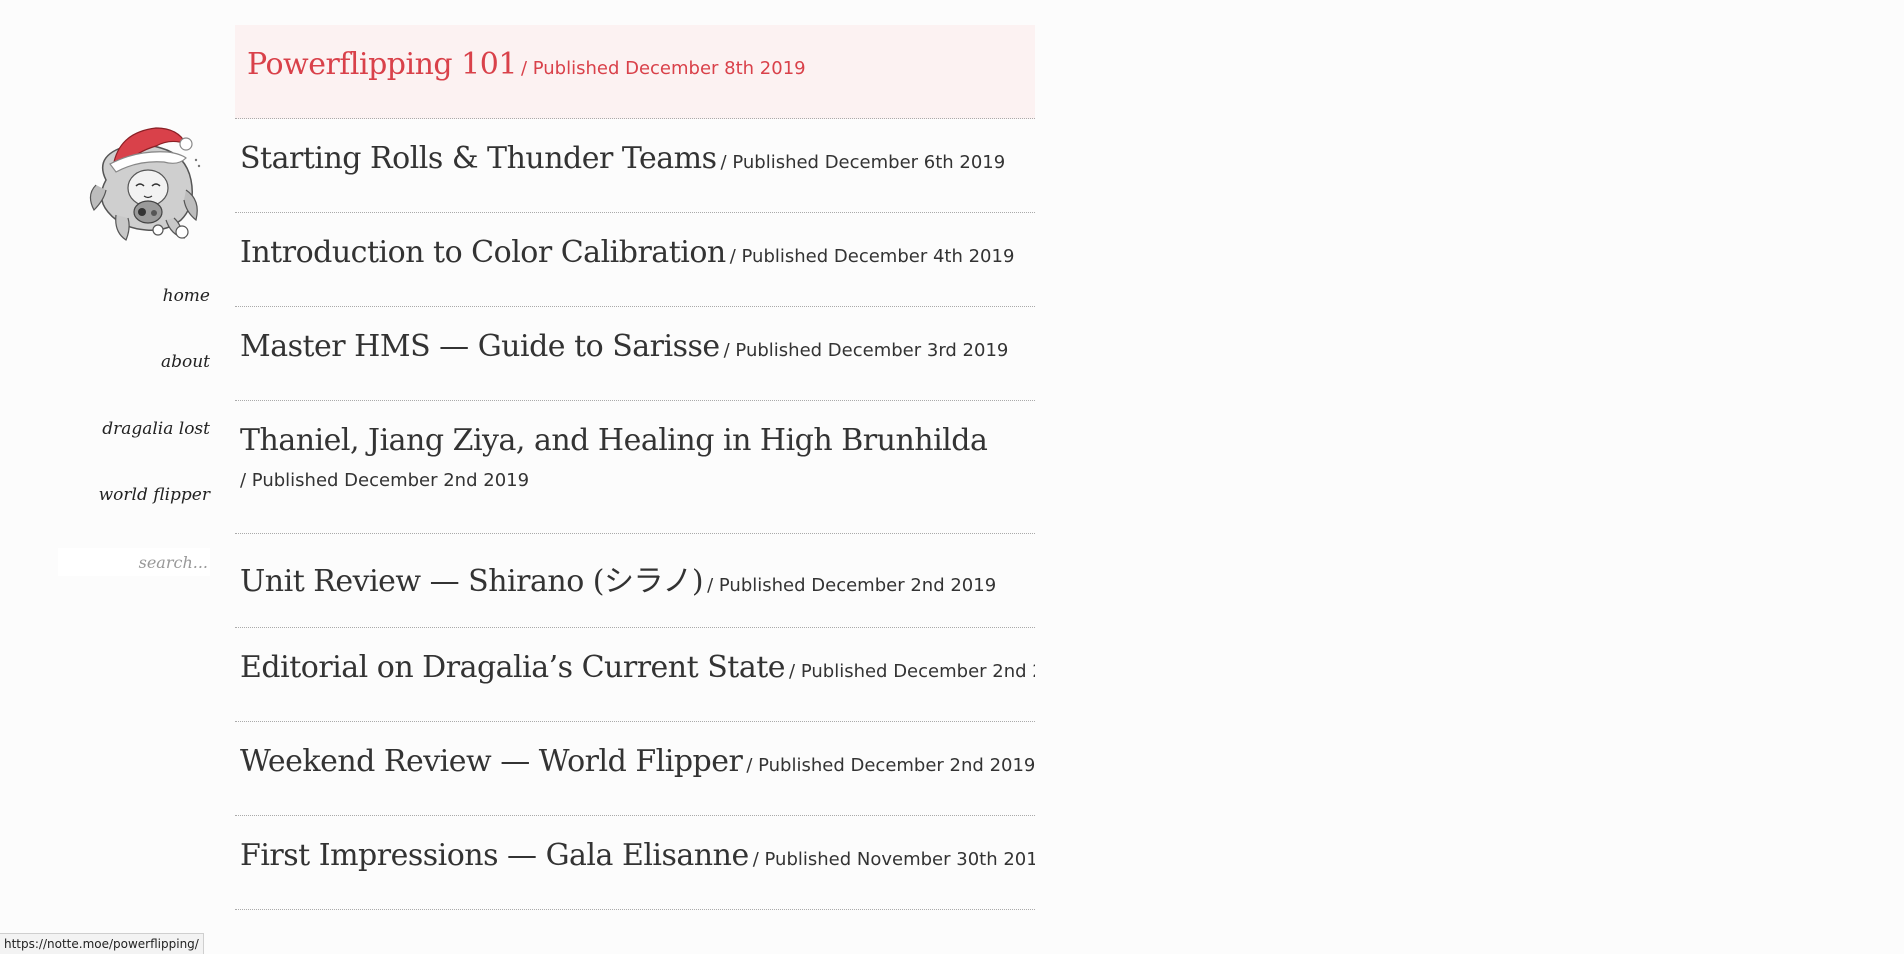 The image size is (1904, 954). I want to click on nav-home: home, so click(186, 296).